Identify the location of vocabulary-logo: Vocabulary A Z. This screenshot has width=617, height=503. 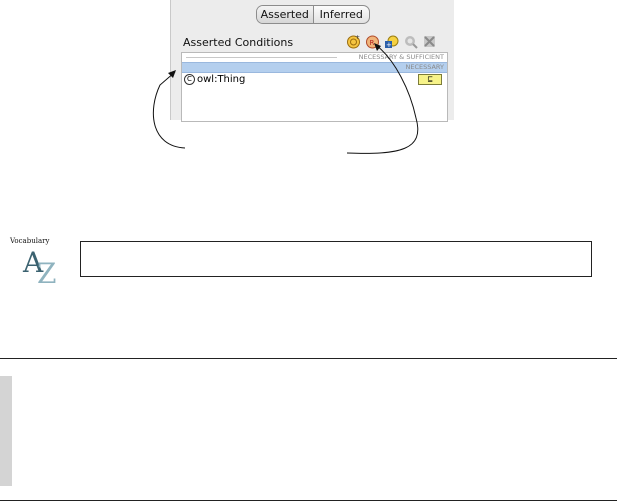
(35, 263).